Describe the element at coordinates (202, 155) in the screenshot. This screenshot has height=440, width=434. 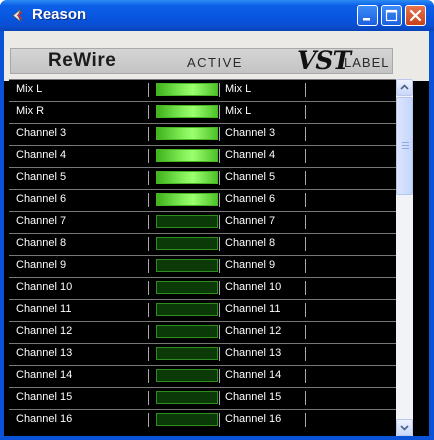
I see `channel-row: Channel 4 Channel 4` at that location.